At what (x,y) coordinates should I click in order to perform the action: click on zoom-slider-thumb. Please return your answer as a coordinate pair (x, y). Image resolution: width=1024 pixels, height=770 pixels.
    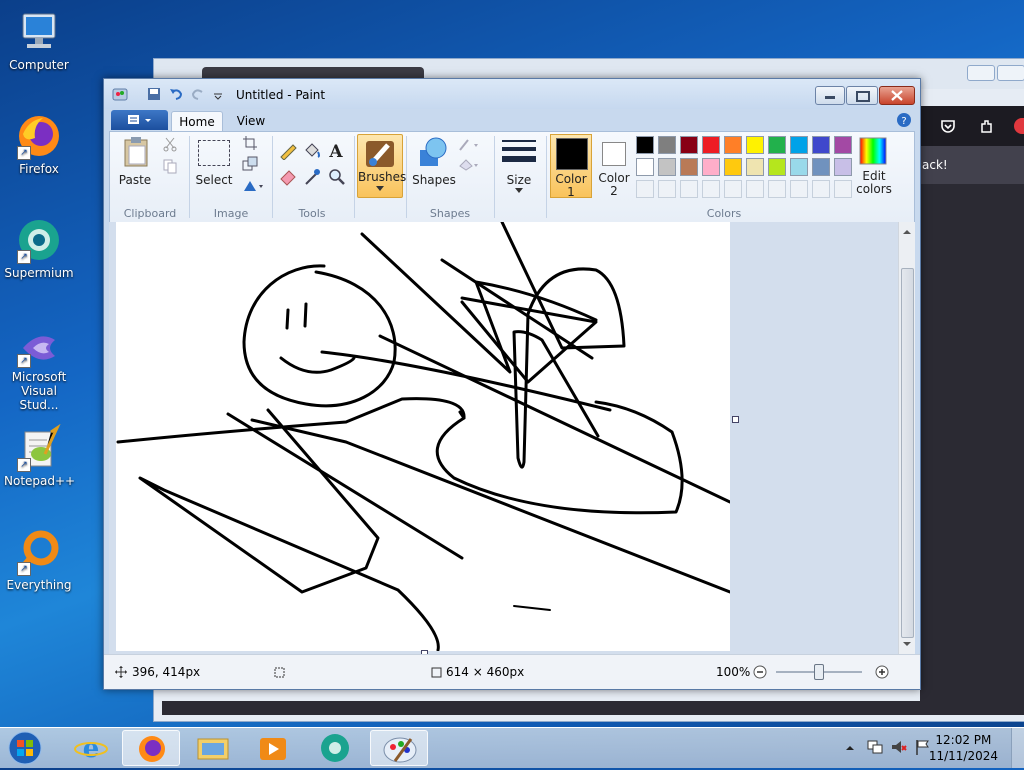
    Looking at the image, I should click on (819, 672).